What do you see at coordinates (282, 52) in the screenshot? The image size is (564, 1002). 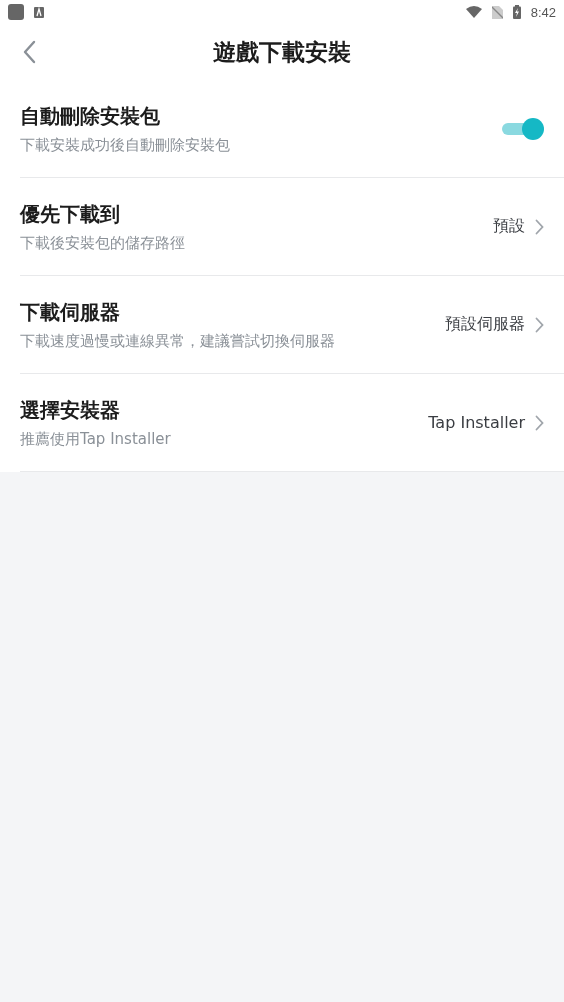 I see `page-title: 遊戲下載安裝` at bounding box center [282, 52].